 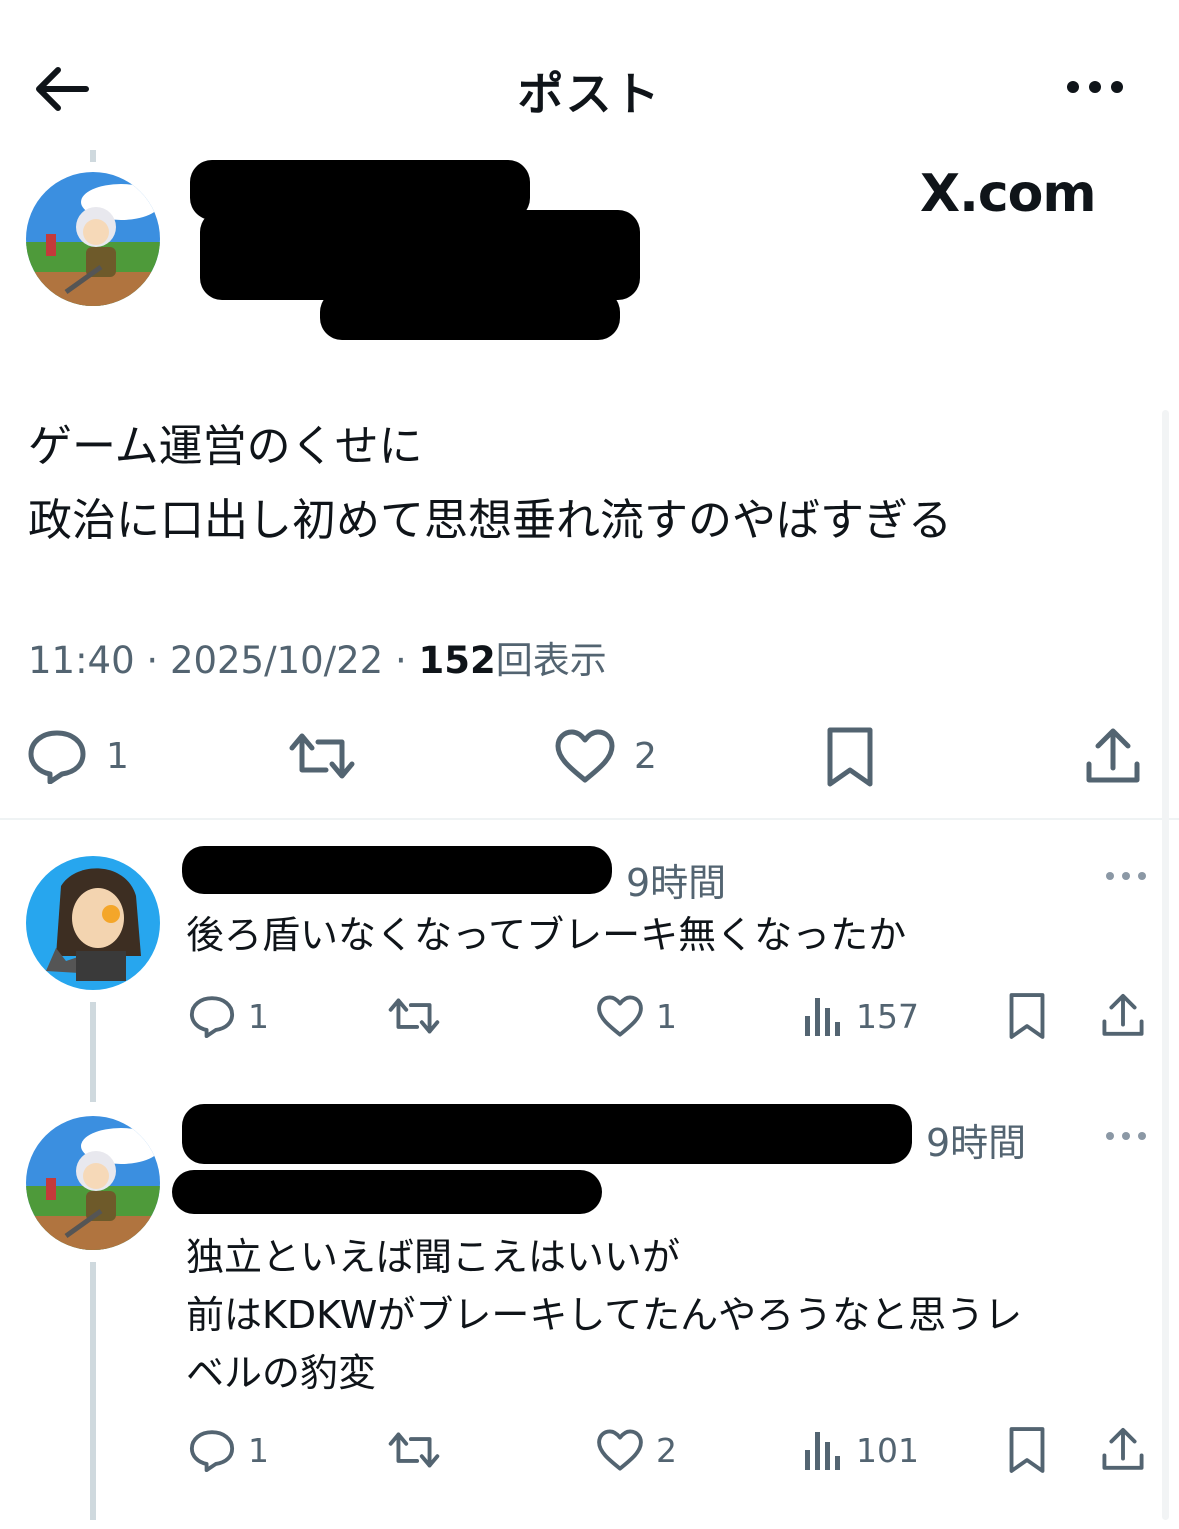 What do you see at coordinates (81, 660) in the screenshot?
I see `post-time: 11:40` at bounding box center [81, 660].